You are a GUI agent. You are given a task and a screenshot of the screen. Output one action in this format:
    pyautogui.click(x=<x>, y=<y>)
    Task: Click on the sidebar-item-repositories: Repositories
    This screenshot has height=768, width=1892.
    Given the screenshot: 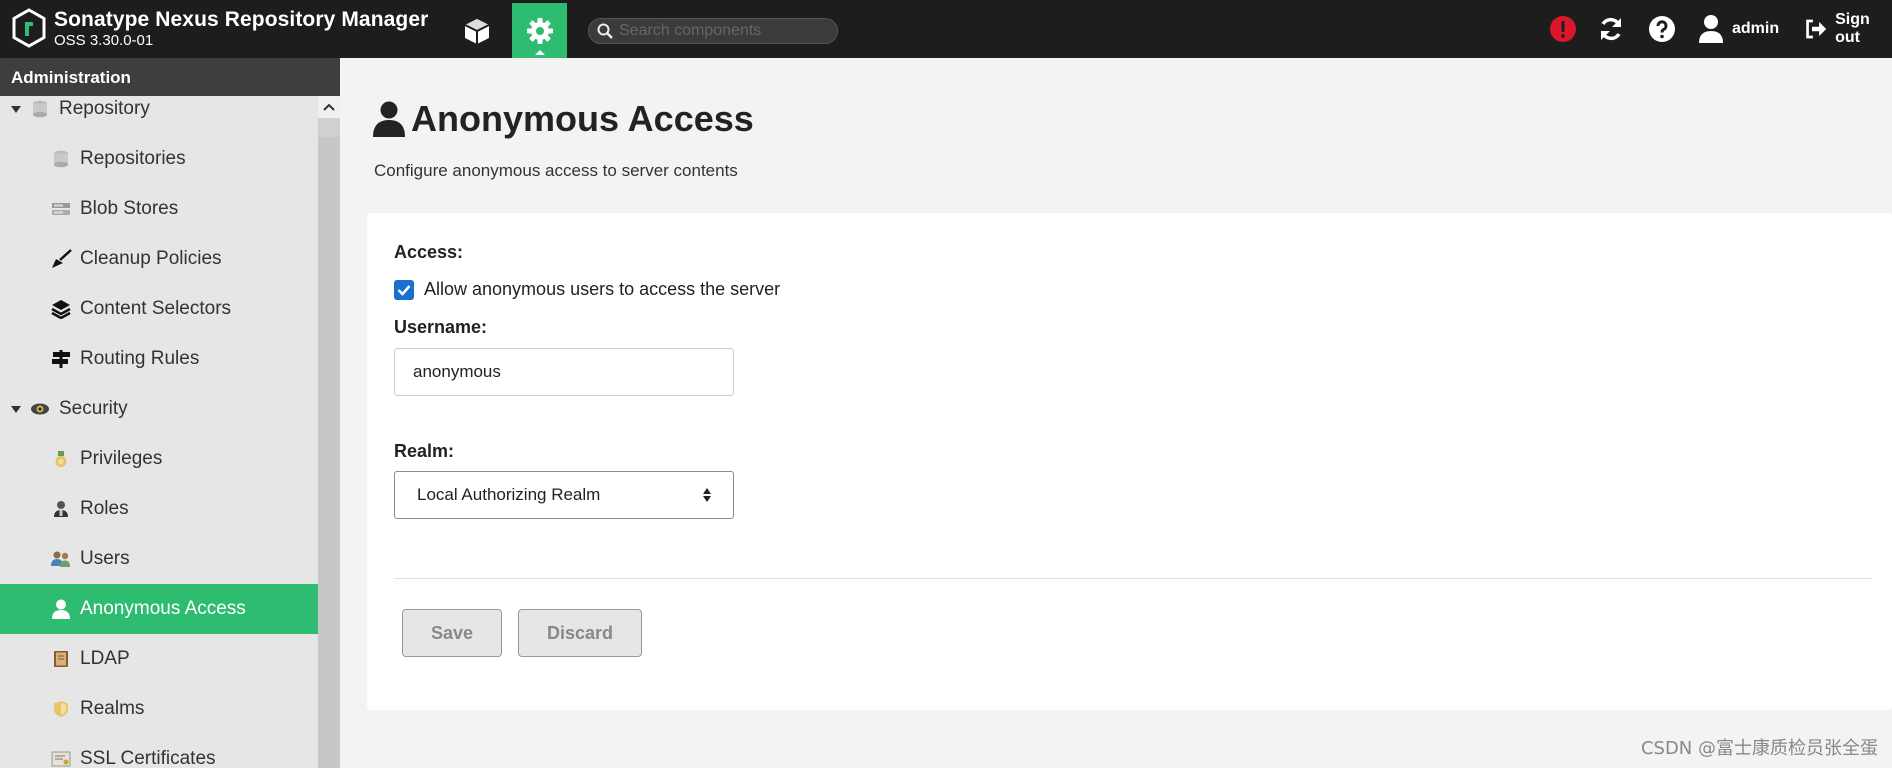 What is the action you would take?
    pyautogui.click(x=159, y=159)
    